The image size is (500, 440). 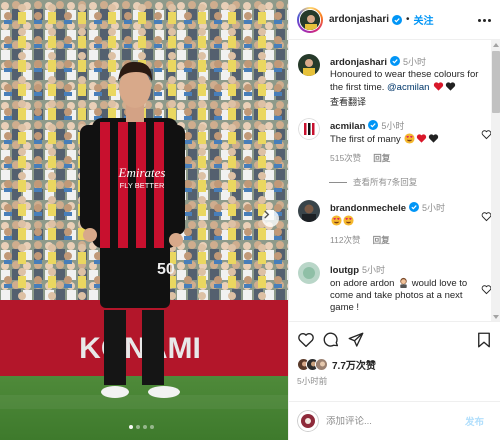 What do you see at coordinates (306, 340) in the screenshot?
I see `heart-icon` at bounding box center [306, 340].